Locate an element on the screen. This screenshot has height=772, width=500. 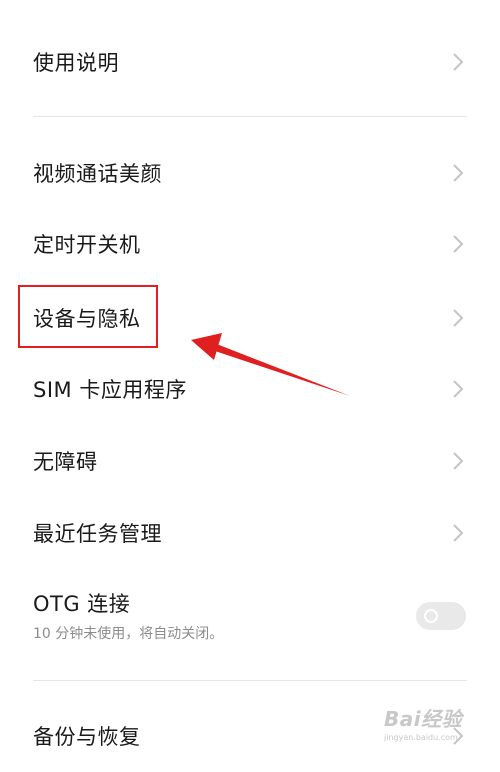
settings-item-instructions: 使用说明 is located at coordinates (250, 62).